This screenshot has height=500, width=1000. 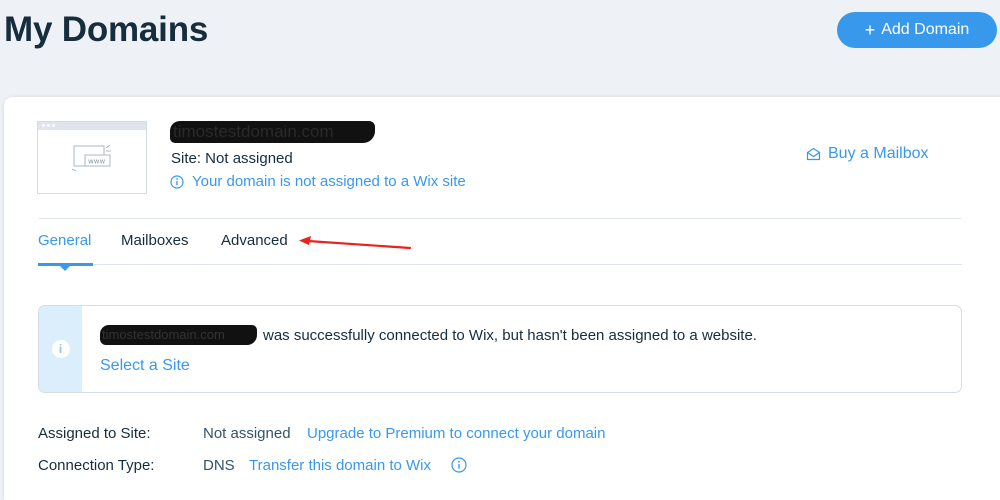 I want to click on plus-icon: +, so click(x=870, y=30).